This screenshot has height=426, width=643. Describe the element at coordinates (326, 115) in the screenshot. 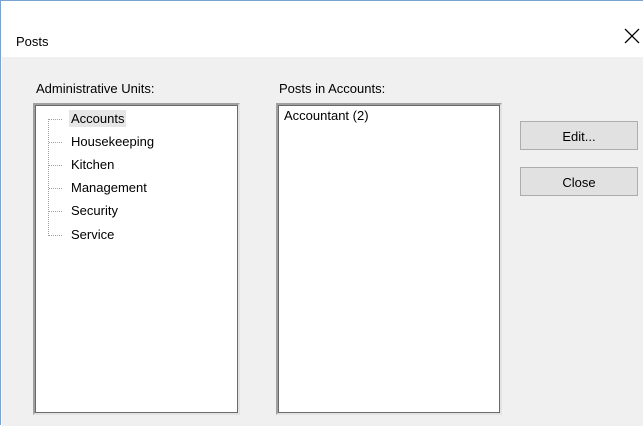

I see `list-item: Accountant (2)` at that location.